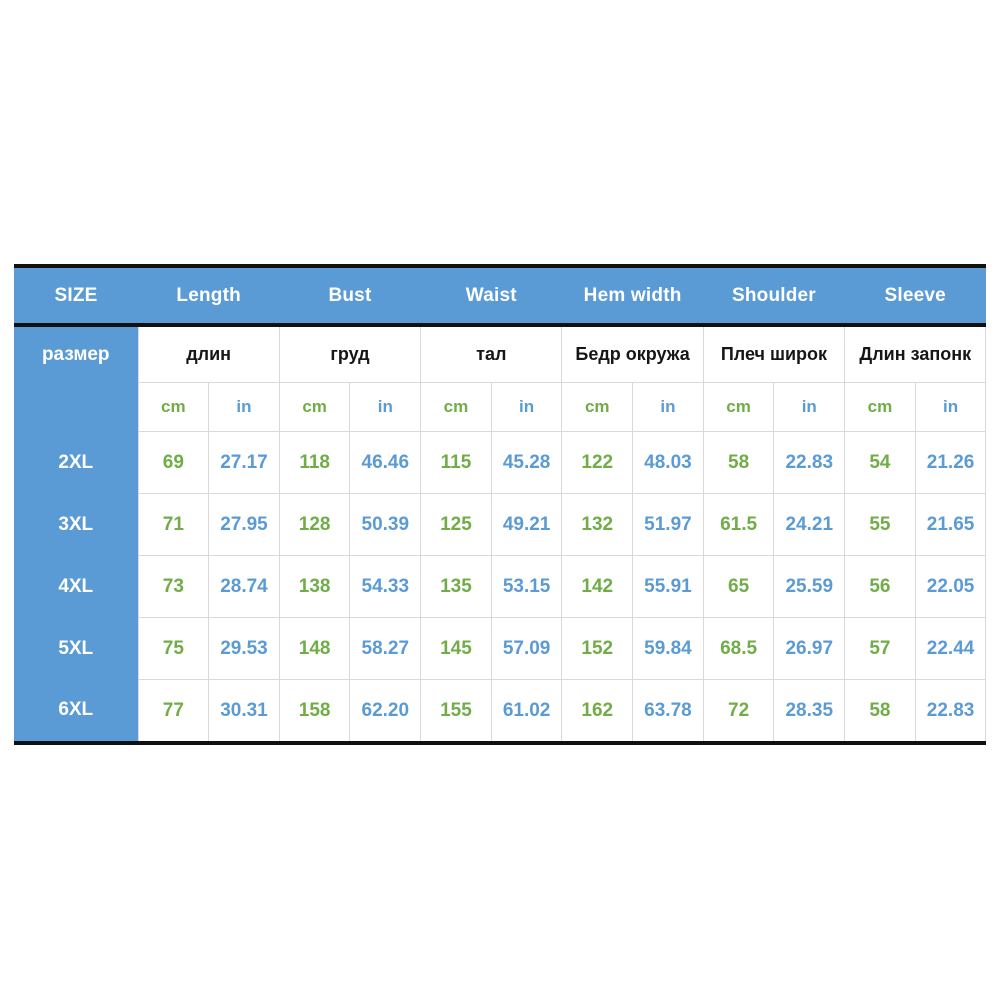  What do you see at coordinates (314, 524) in the screenshot?
I see `cell-cm: 128` at bounding box center [314, 524].